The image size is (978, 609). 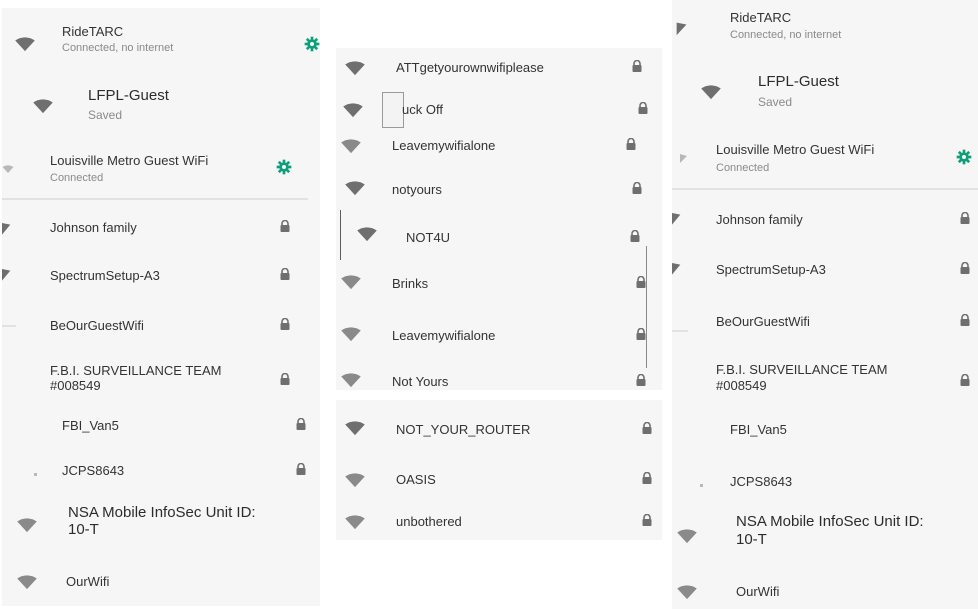 What do you see at coordinates (499, 482) in the screenshot?
I see `network-item: OASIS` at bounding box center [499, 482].